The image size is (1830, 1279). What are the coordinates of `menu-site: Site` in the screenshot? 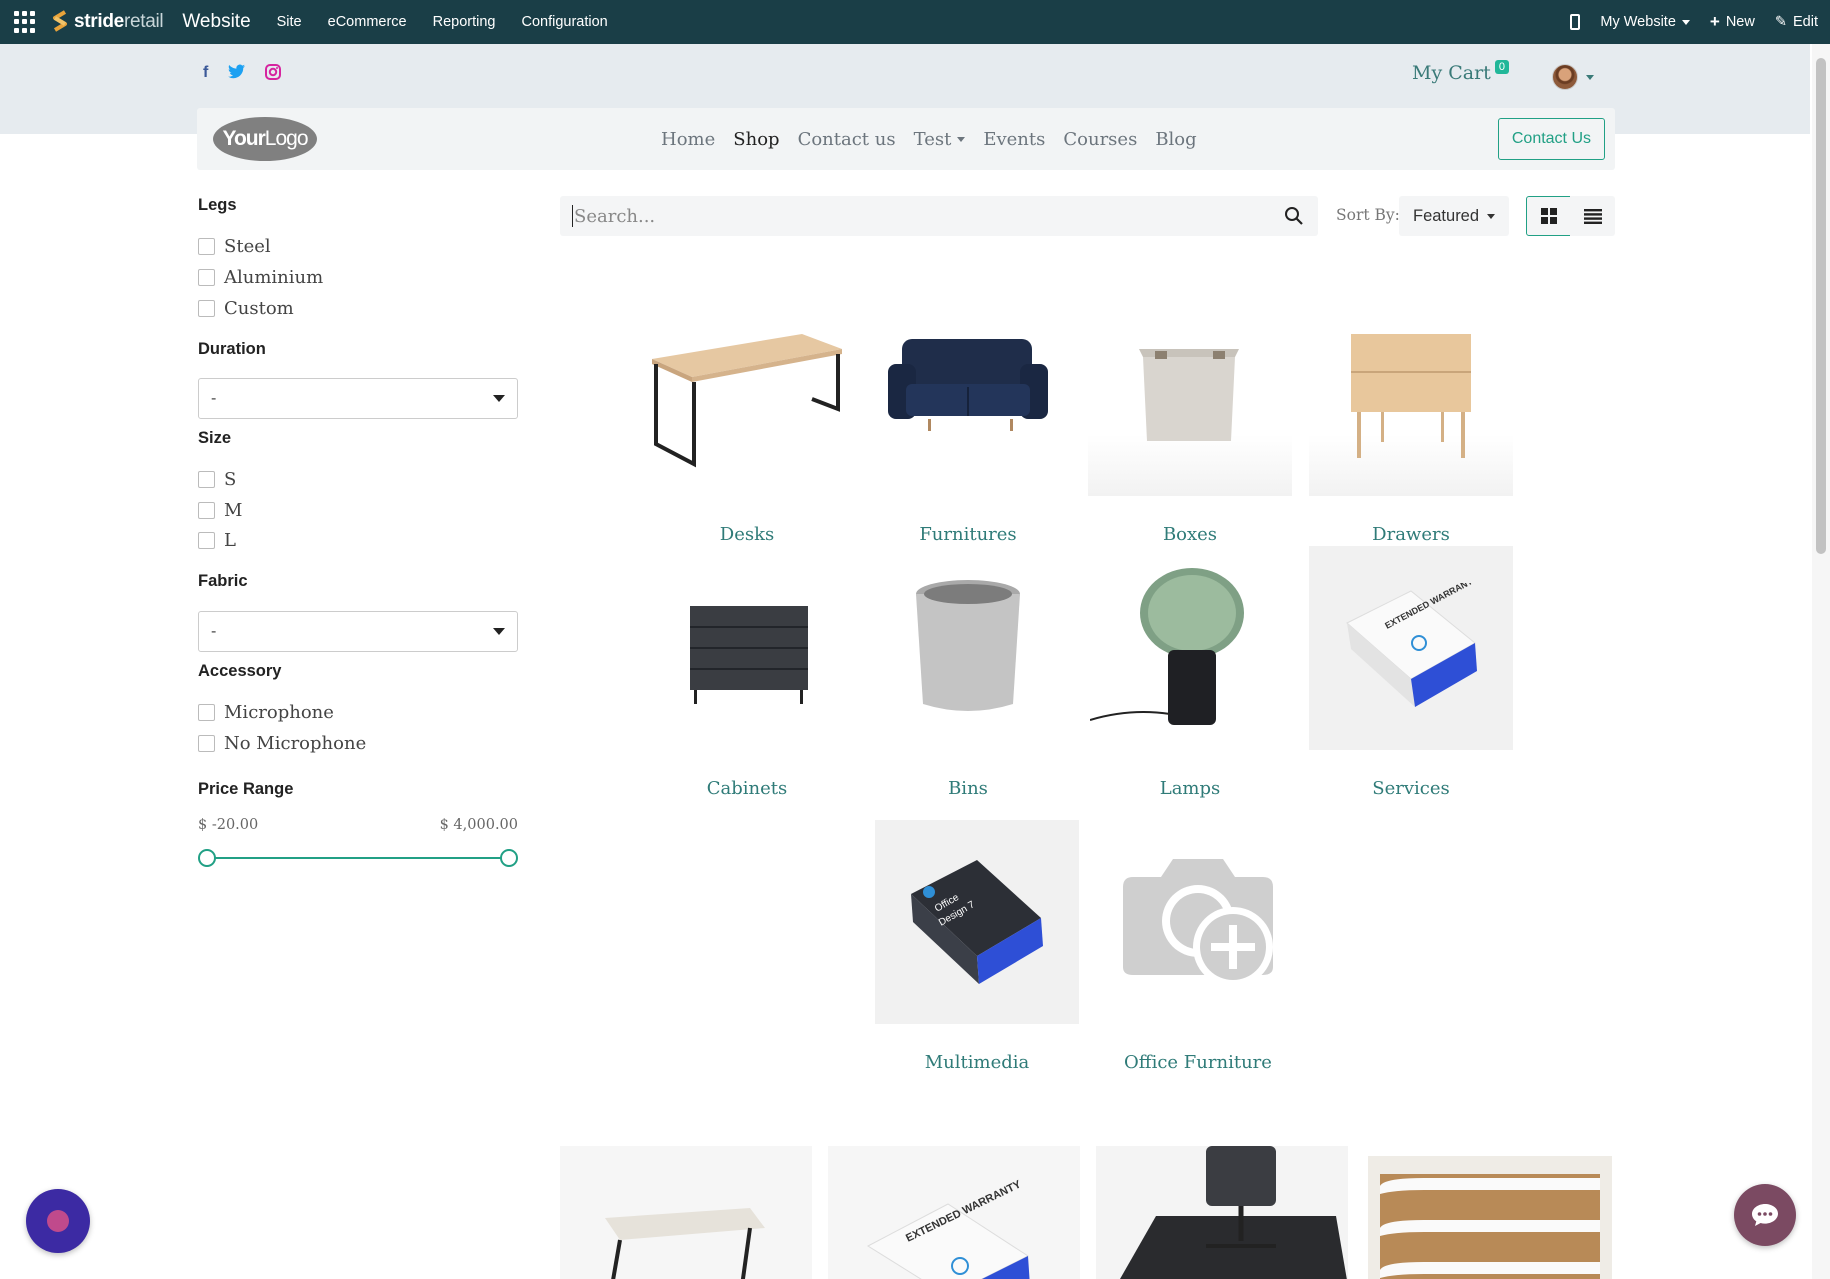 It's located at (289, 22).